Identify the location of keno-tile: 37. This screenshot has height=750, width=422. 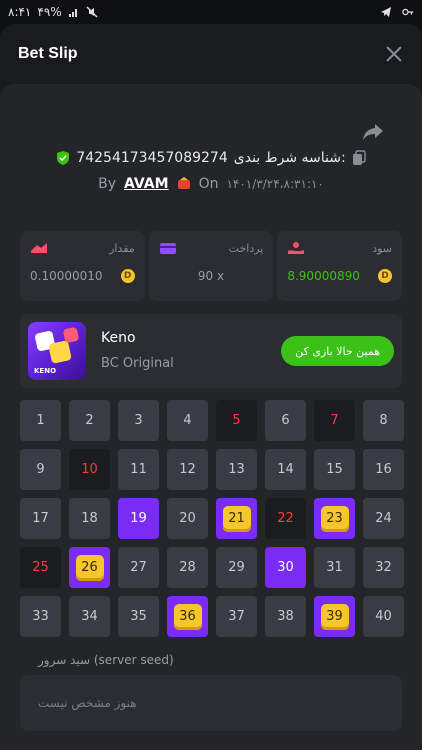
(236, 616).